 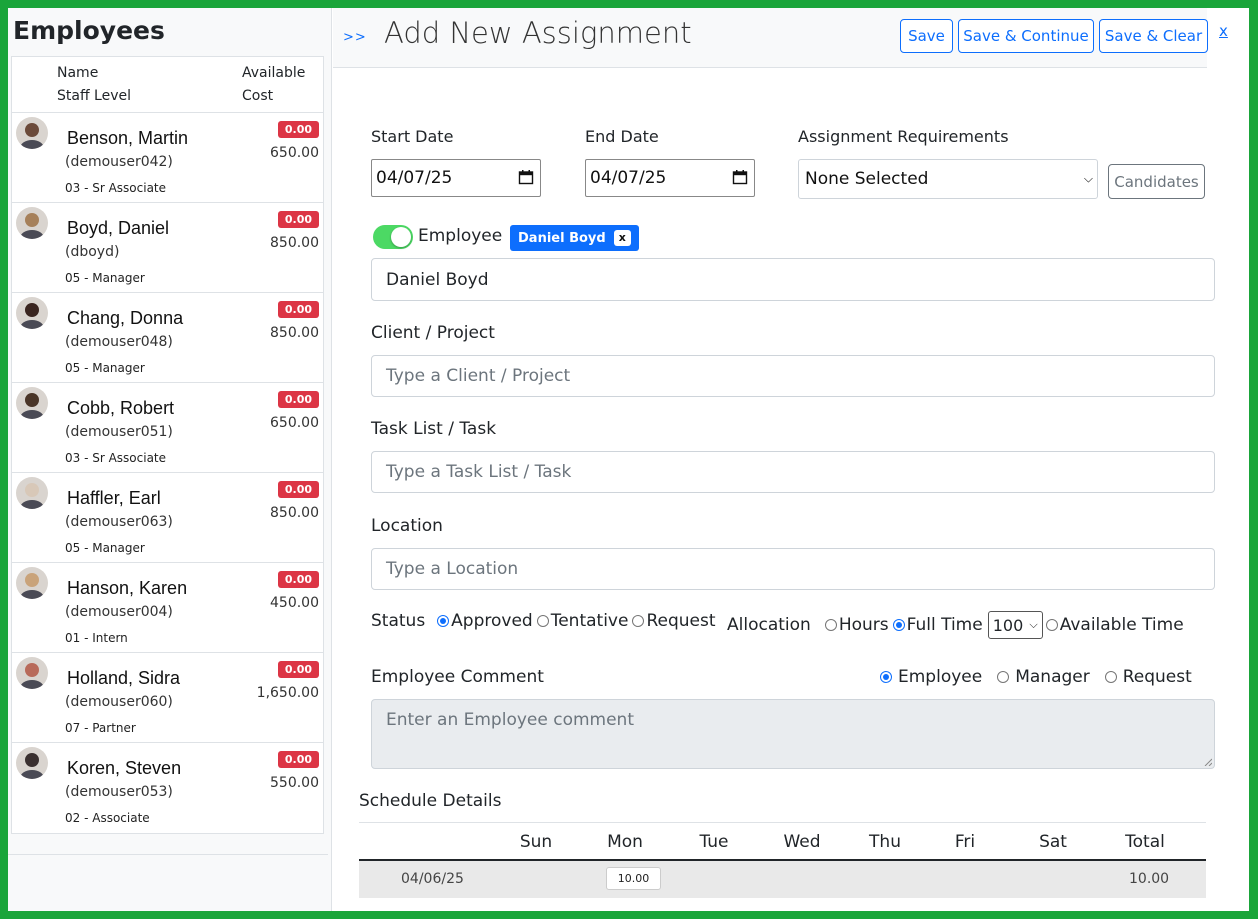 I want to click on remove-chip-button: x, so click(x=622, y=238).